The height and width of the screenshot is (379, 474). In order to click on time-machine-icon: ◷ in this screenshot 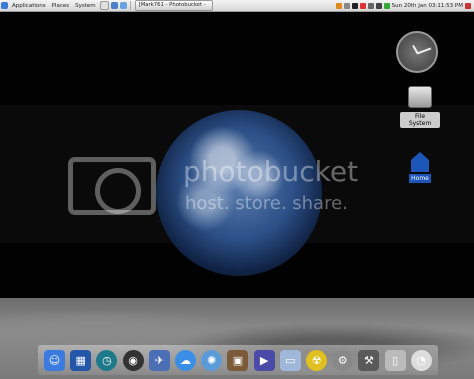, I will do `click(107, 360)`.